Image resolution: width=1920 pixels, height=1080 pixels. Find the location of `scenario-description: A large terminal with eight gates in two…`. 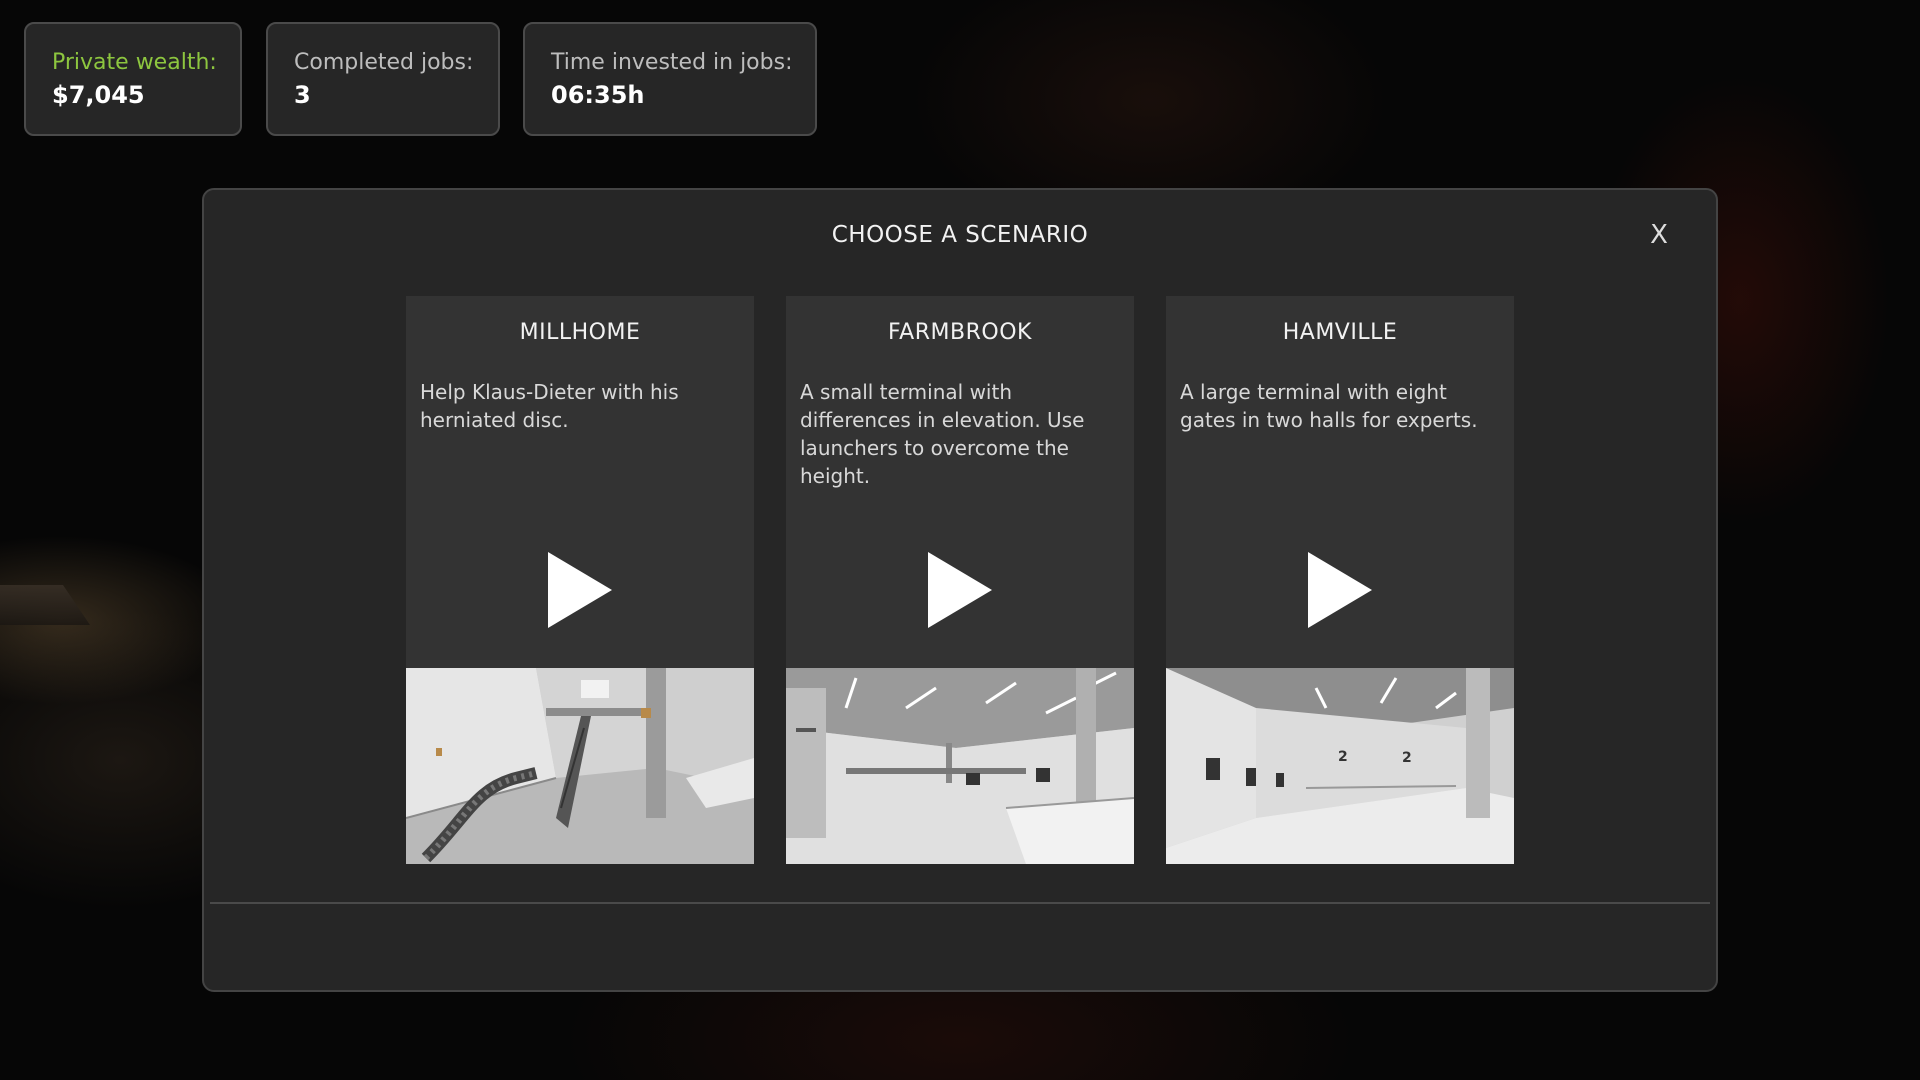

scenario-description: A large terminal with eight gates in two… is located at coordinates (1329, 406).